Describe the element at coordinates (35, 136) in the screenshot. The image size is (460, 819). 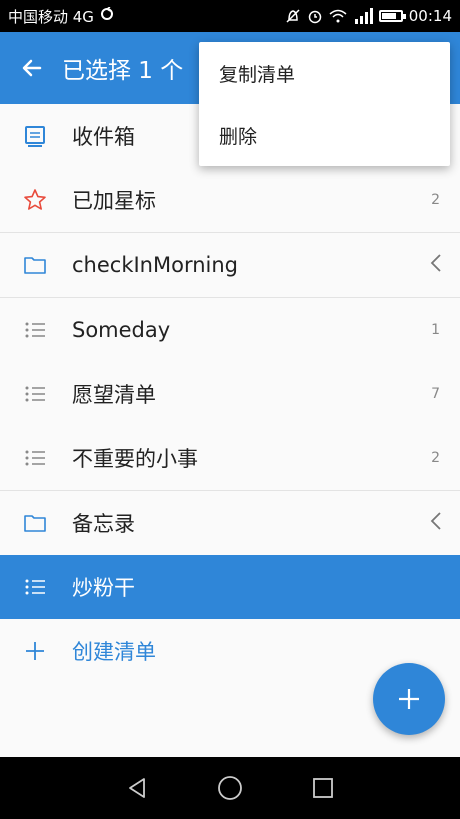
I see `inbox-icon` at that location.